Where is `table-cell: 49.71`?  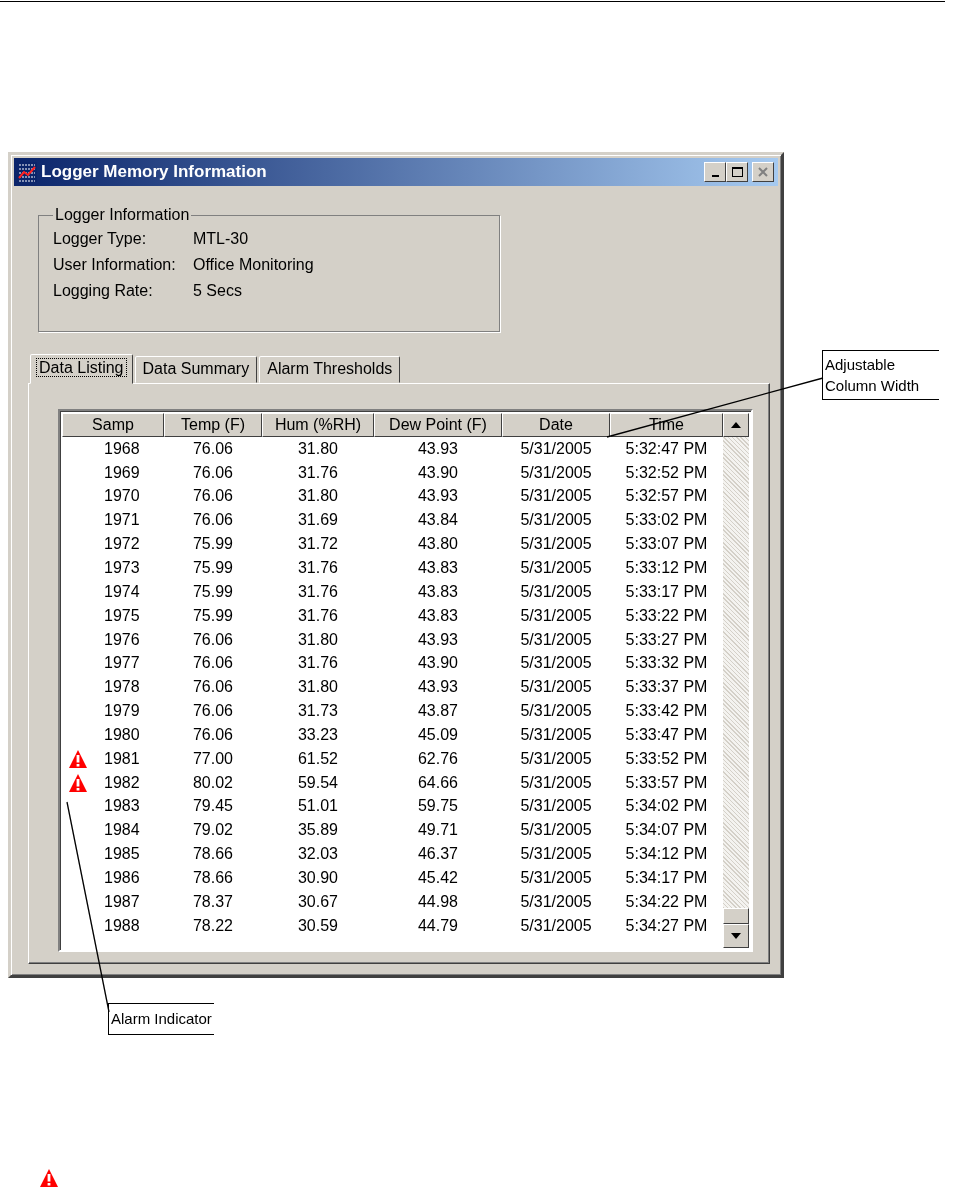
table-cell: 49.71 is located at coordinates (437, 830).